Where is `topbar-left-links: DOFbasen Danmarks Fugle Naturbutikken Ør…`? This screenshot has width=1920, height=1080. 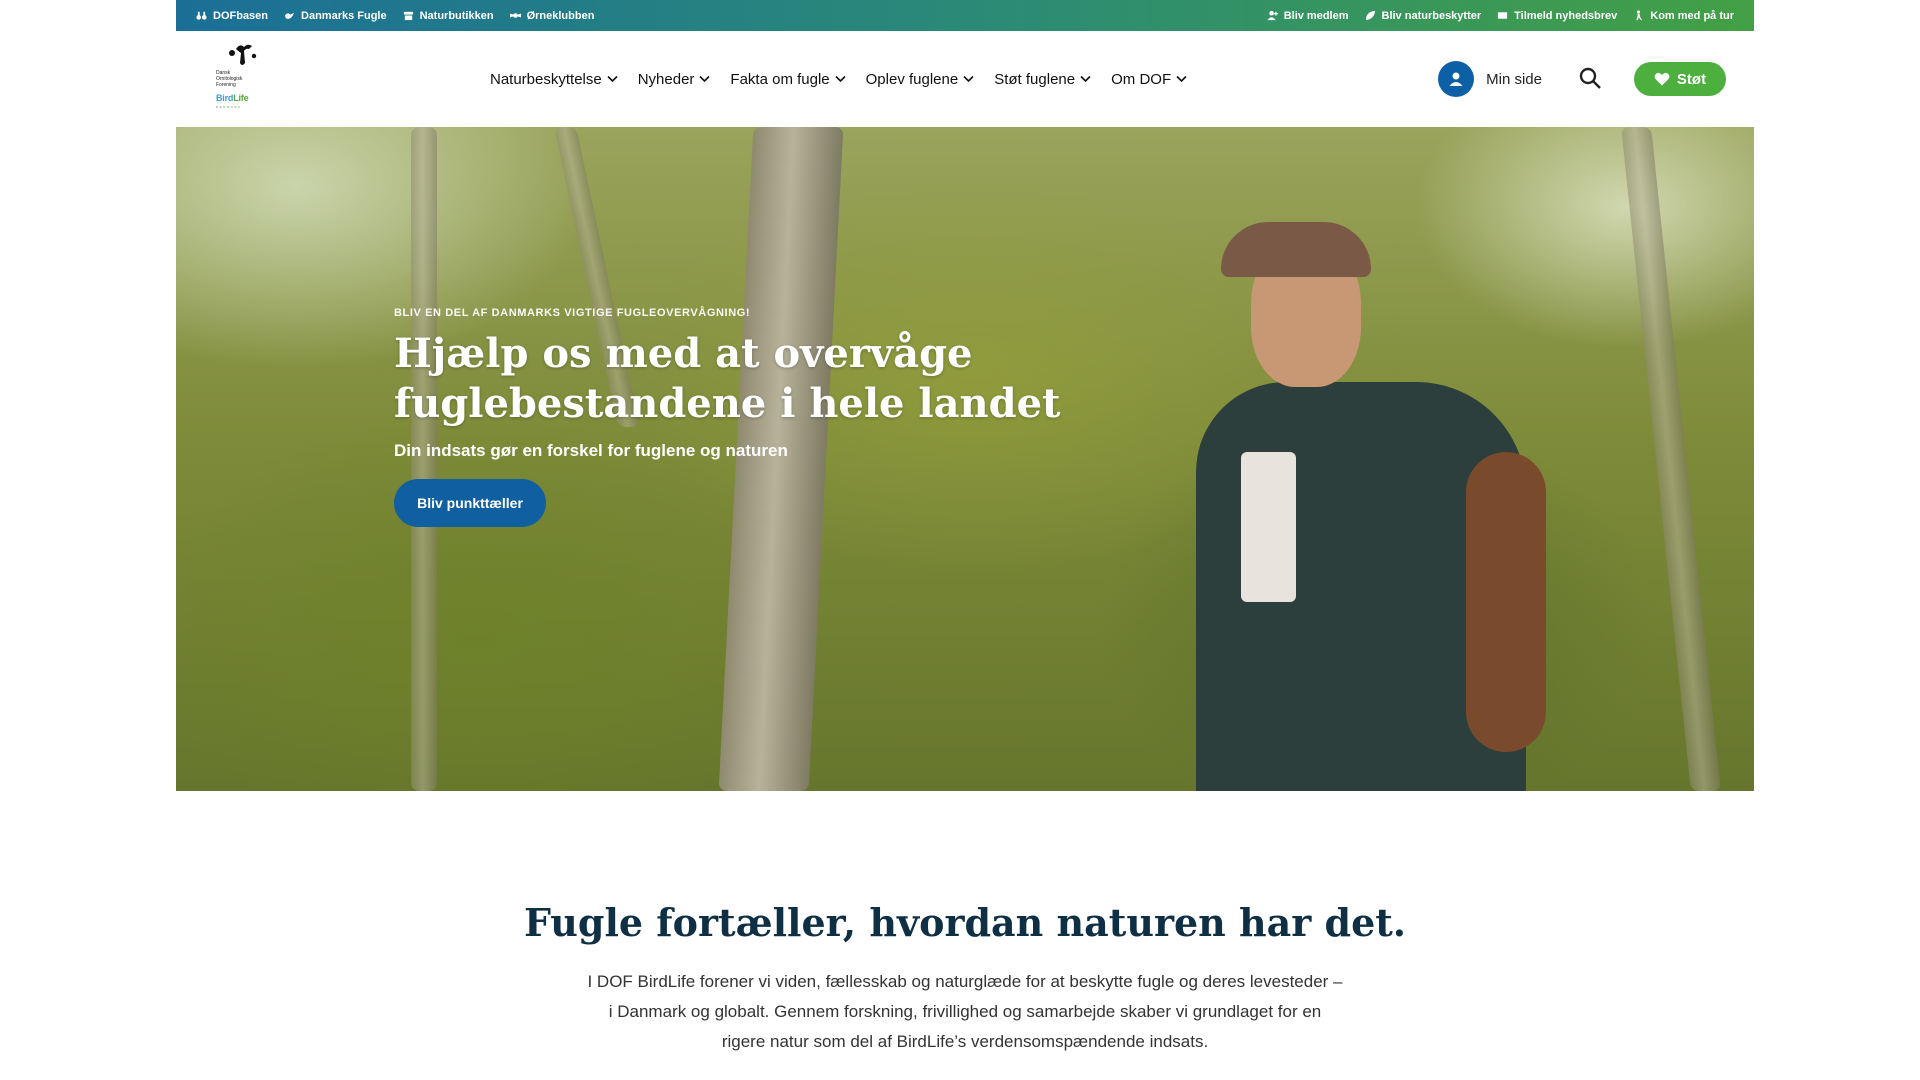
topbar-left-links: DOFbasen Danmarks Fugle Naturbutikken Ør… is located at coordinates (395, 16).